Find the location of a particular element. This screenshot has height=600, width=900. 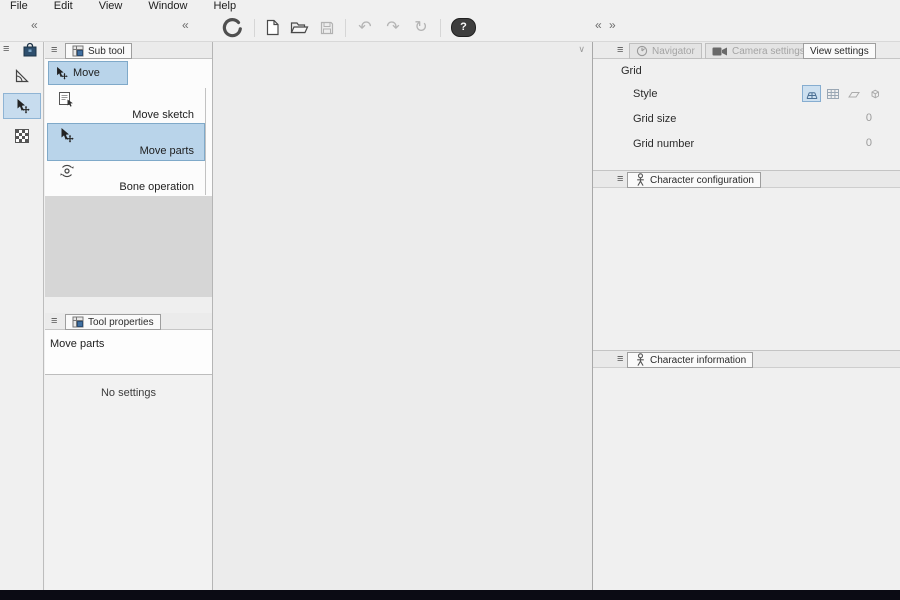

subtool-menu-icon: ≡ is located at coordinates (54, 50).